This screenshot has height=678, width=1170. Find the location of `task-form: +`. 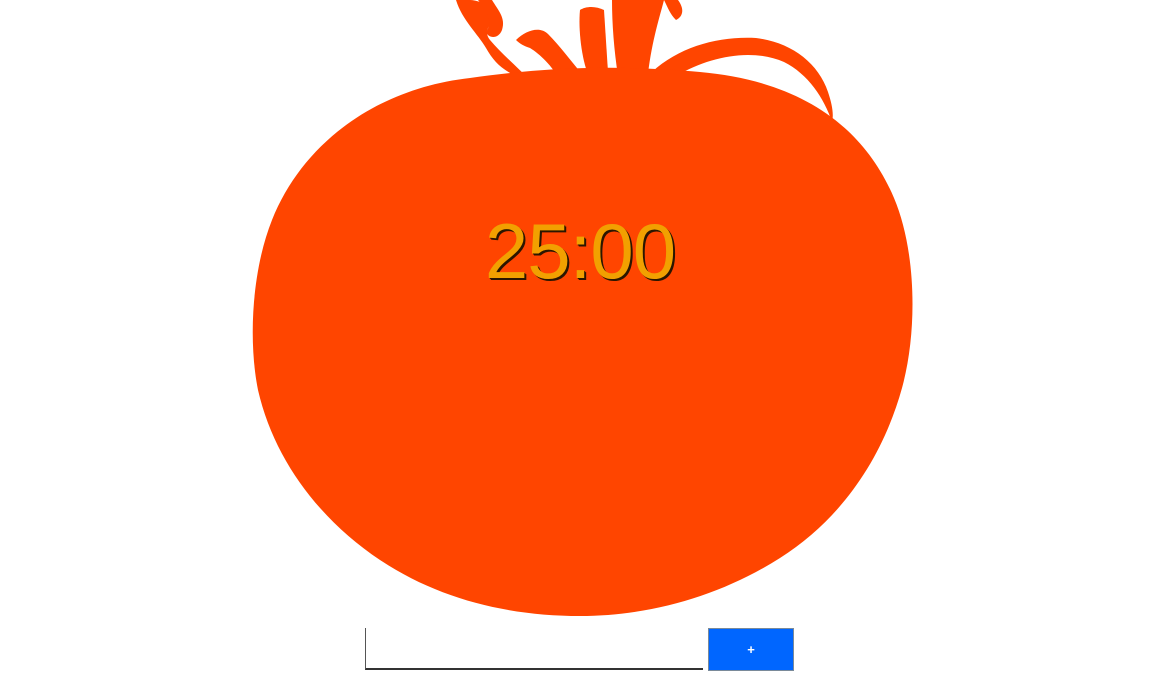

task-form: + is located at coordinates (580, 650).